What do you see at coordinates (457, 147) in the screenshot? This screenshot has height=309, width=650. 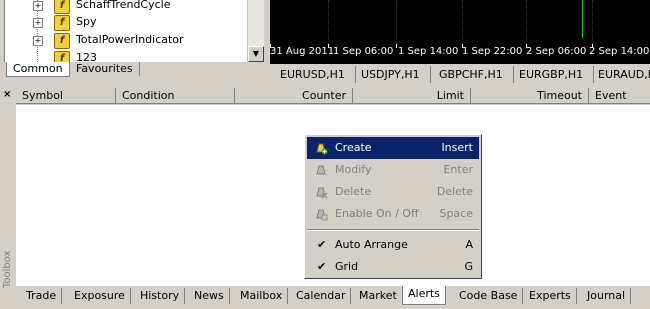 I see `menu-item-shortcut: Insert` at bounding box center [457, 147].